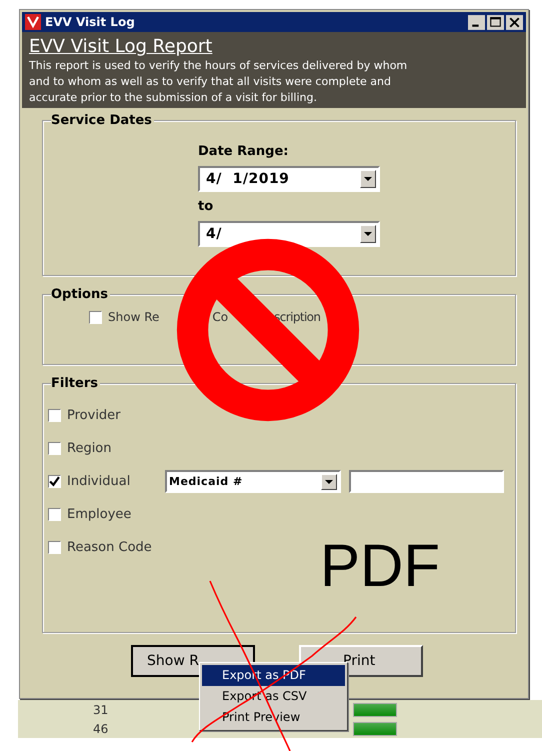  What do you see at coordinates (80, 294) in the screenshot?
I see `group-title: Options` at bounding box center [80, 294].